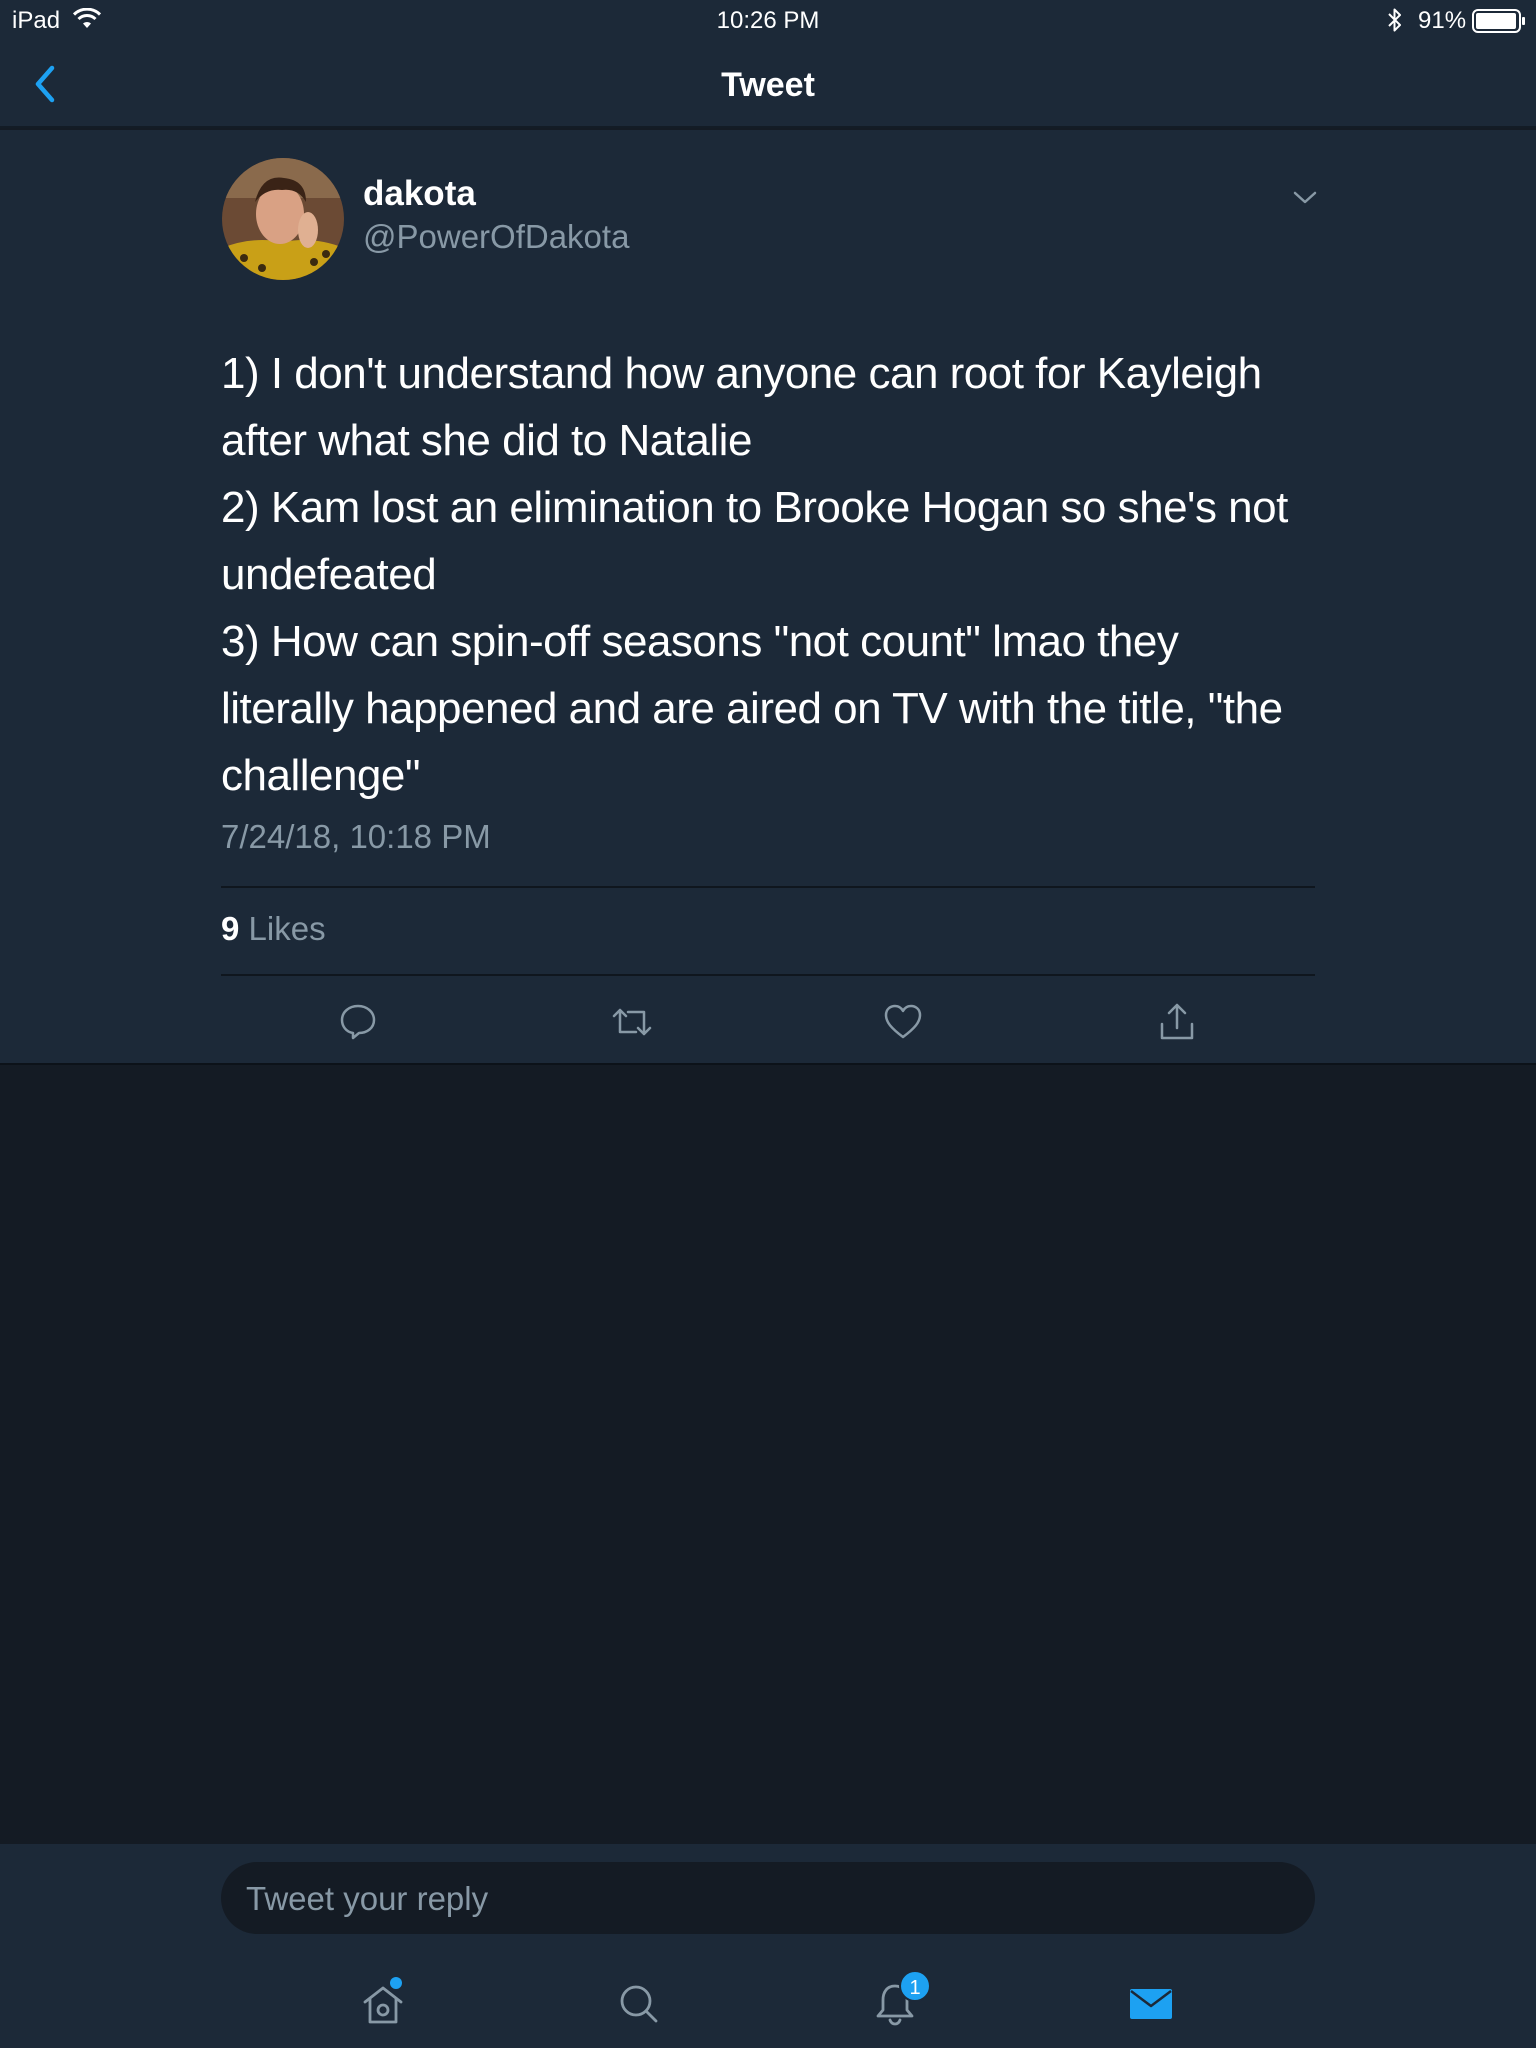  Describe the element at coordinates (396, 1983) in the screenshot. I see `new-tweets-dot` at that location.